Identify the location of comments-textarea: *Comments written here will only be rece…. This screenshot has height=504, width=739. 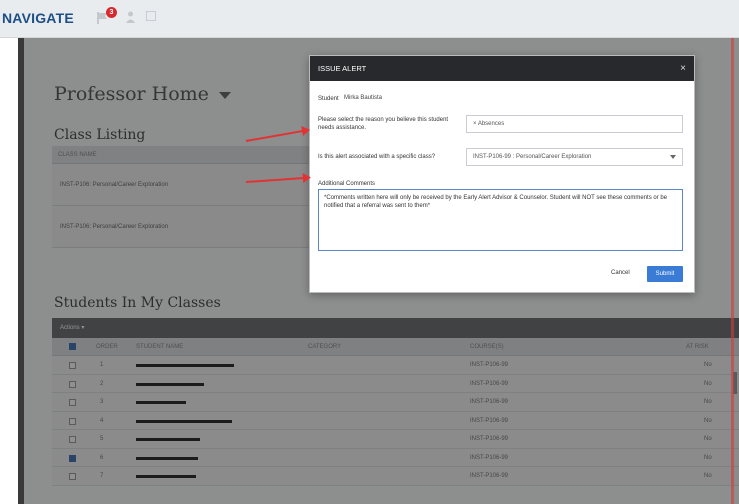
(500, 220).